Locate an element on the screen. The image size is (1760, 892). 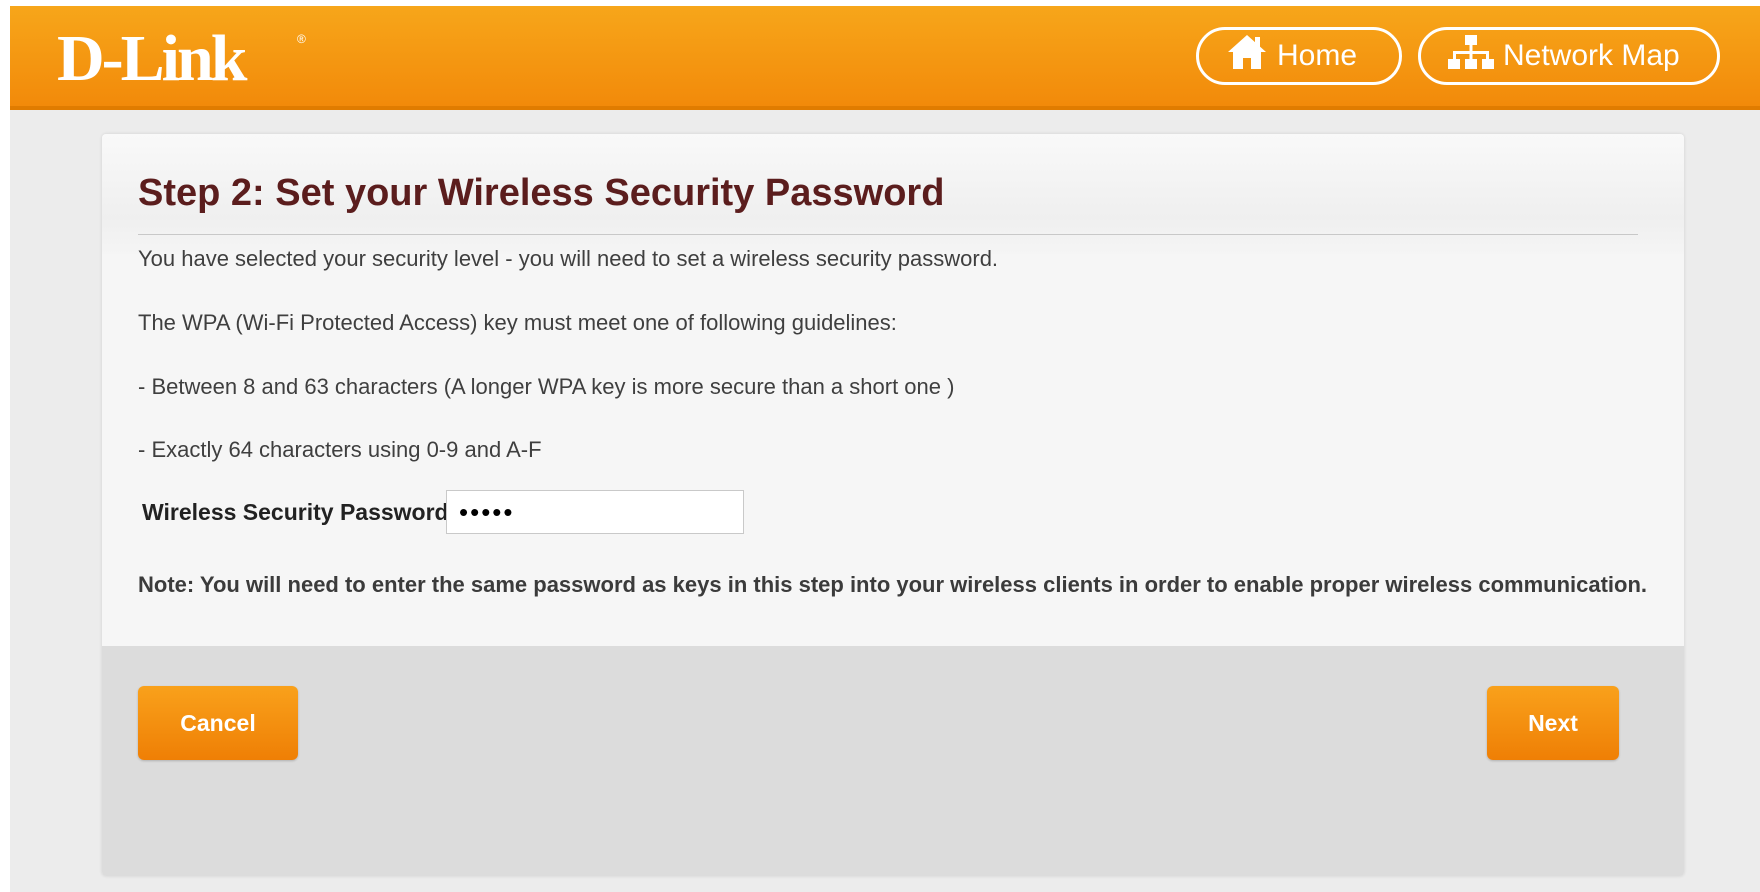
home-icon is located at coordinates (1247, 56).